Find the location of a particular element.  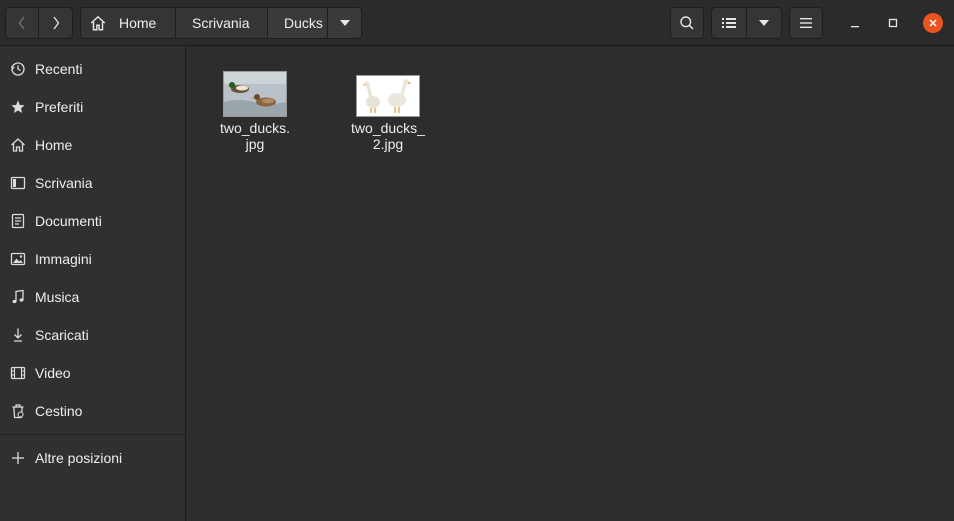

music-icon is located at coordinates (18, 297).